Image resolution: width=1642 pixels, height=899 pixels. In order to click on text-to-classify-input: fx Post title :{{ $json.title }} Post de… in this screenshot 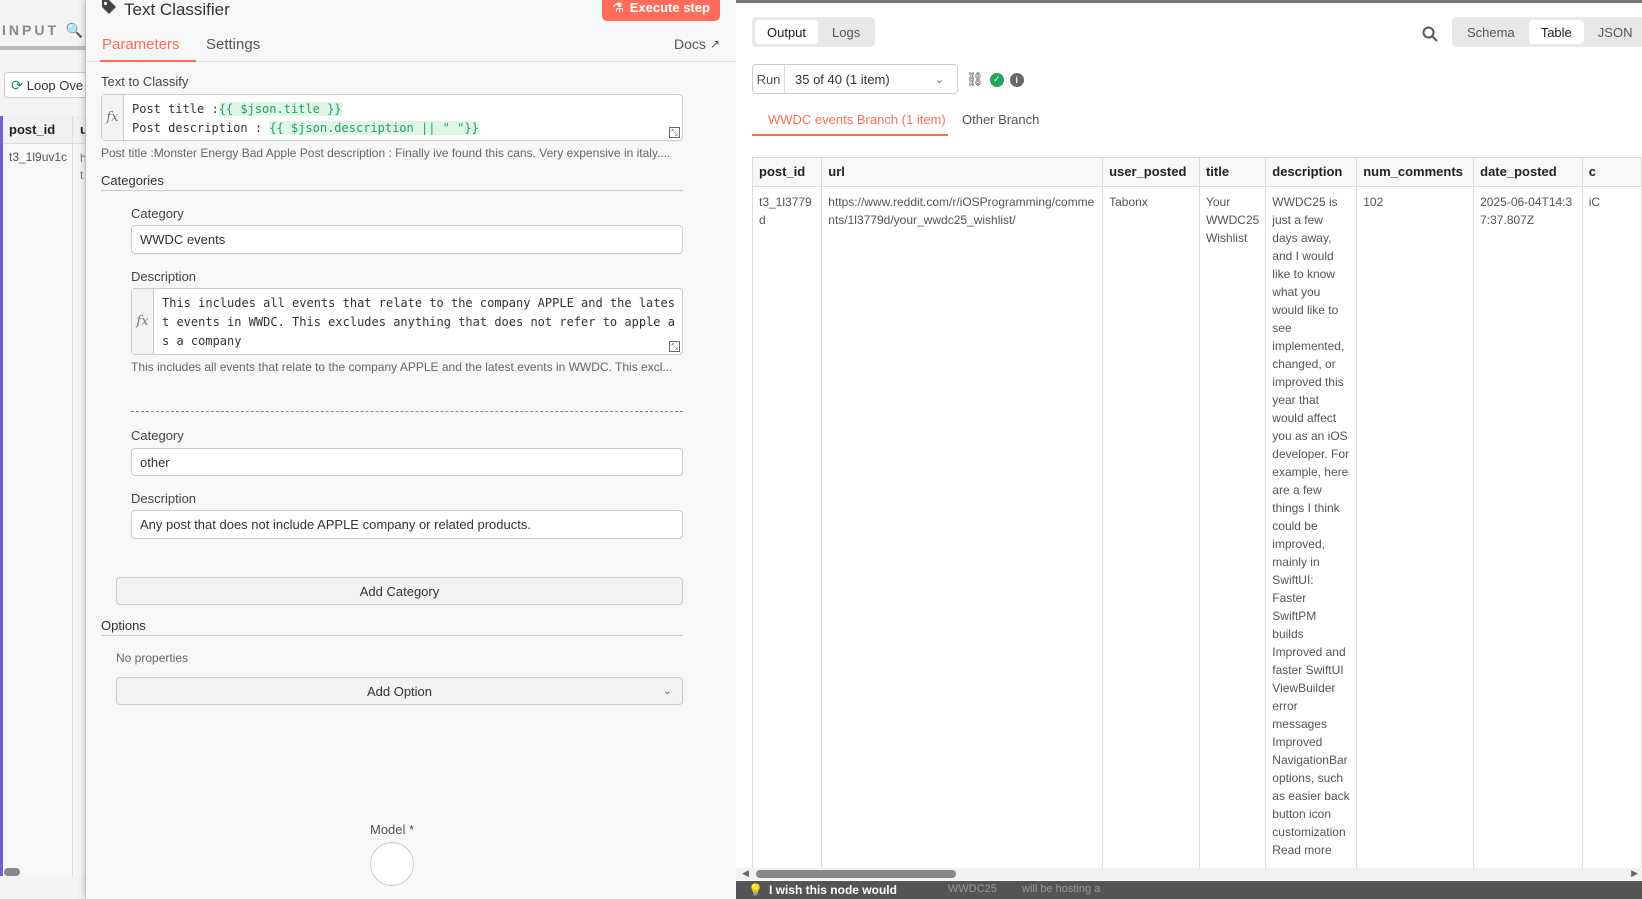, I will do `click(392, 117)`.